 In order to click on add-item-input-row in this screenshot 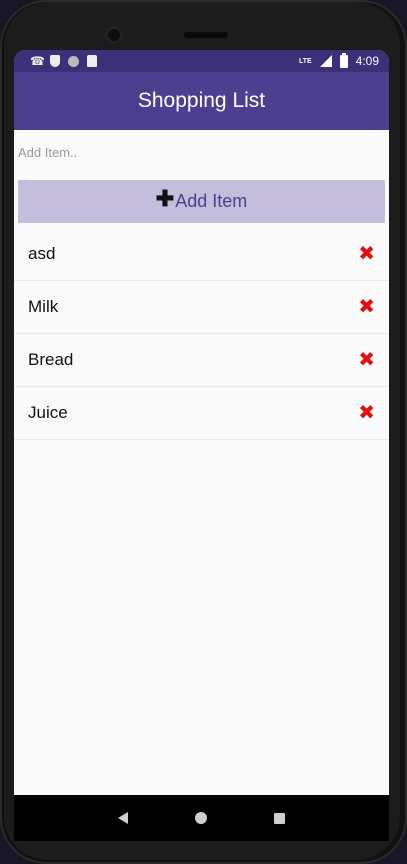, I will do `click(201, 155)`.